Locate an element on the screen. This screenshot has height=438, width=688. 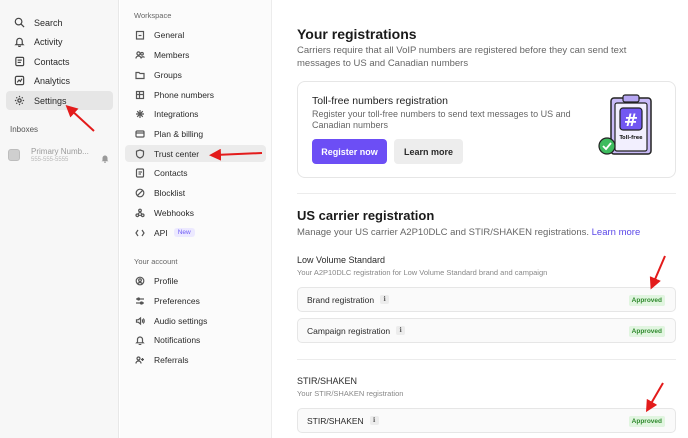
tollfree-title: Toll-free numbers registration is located at coordinates (380, 101).